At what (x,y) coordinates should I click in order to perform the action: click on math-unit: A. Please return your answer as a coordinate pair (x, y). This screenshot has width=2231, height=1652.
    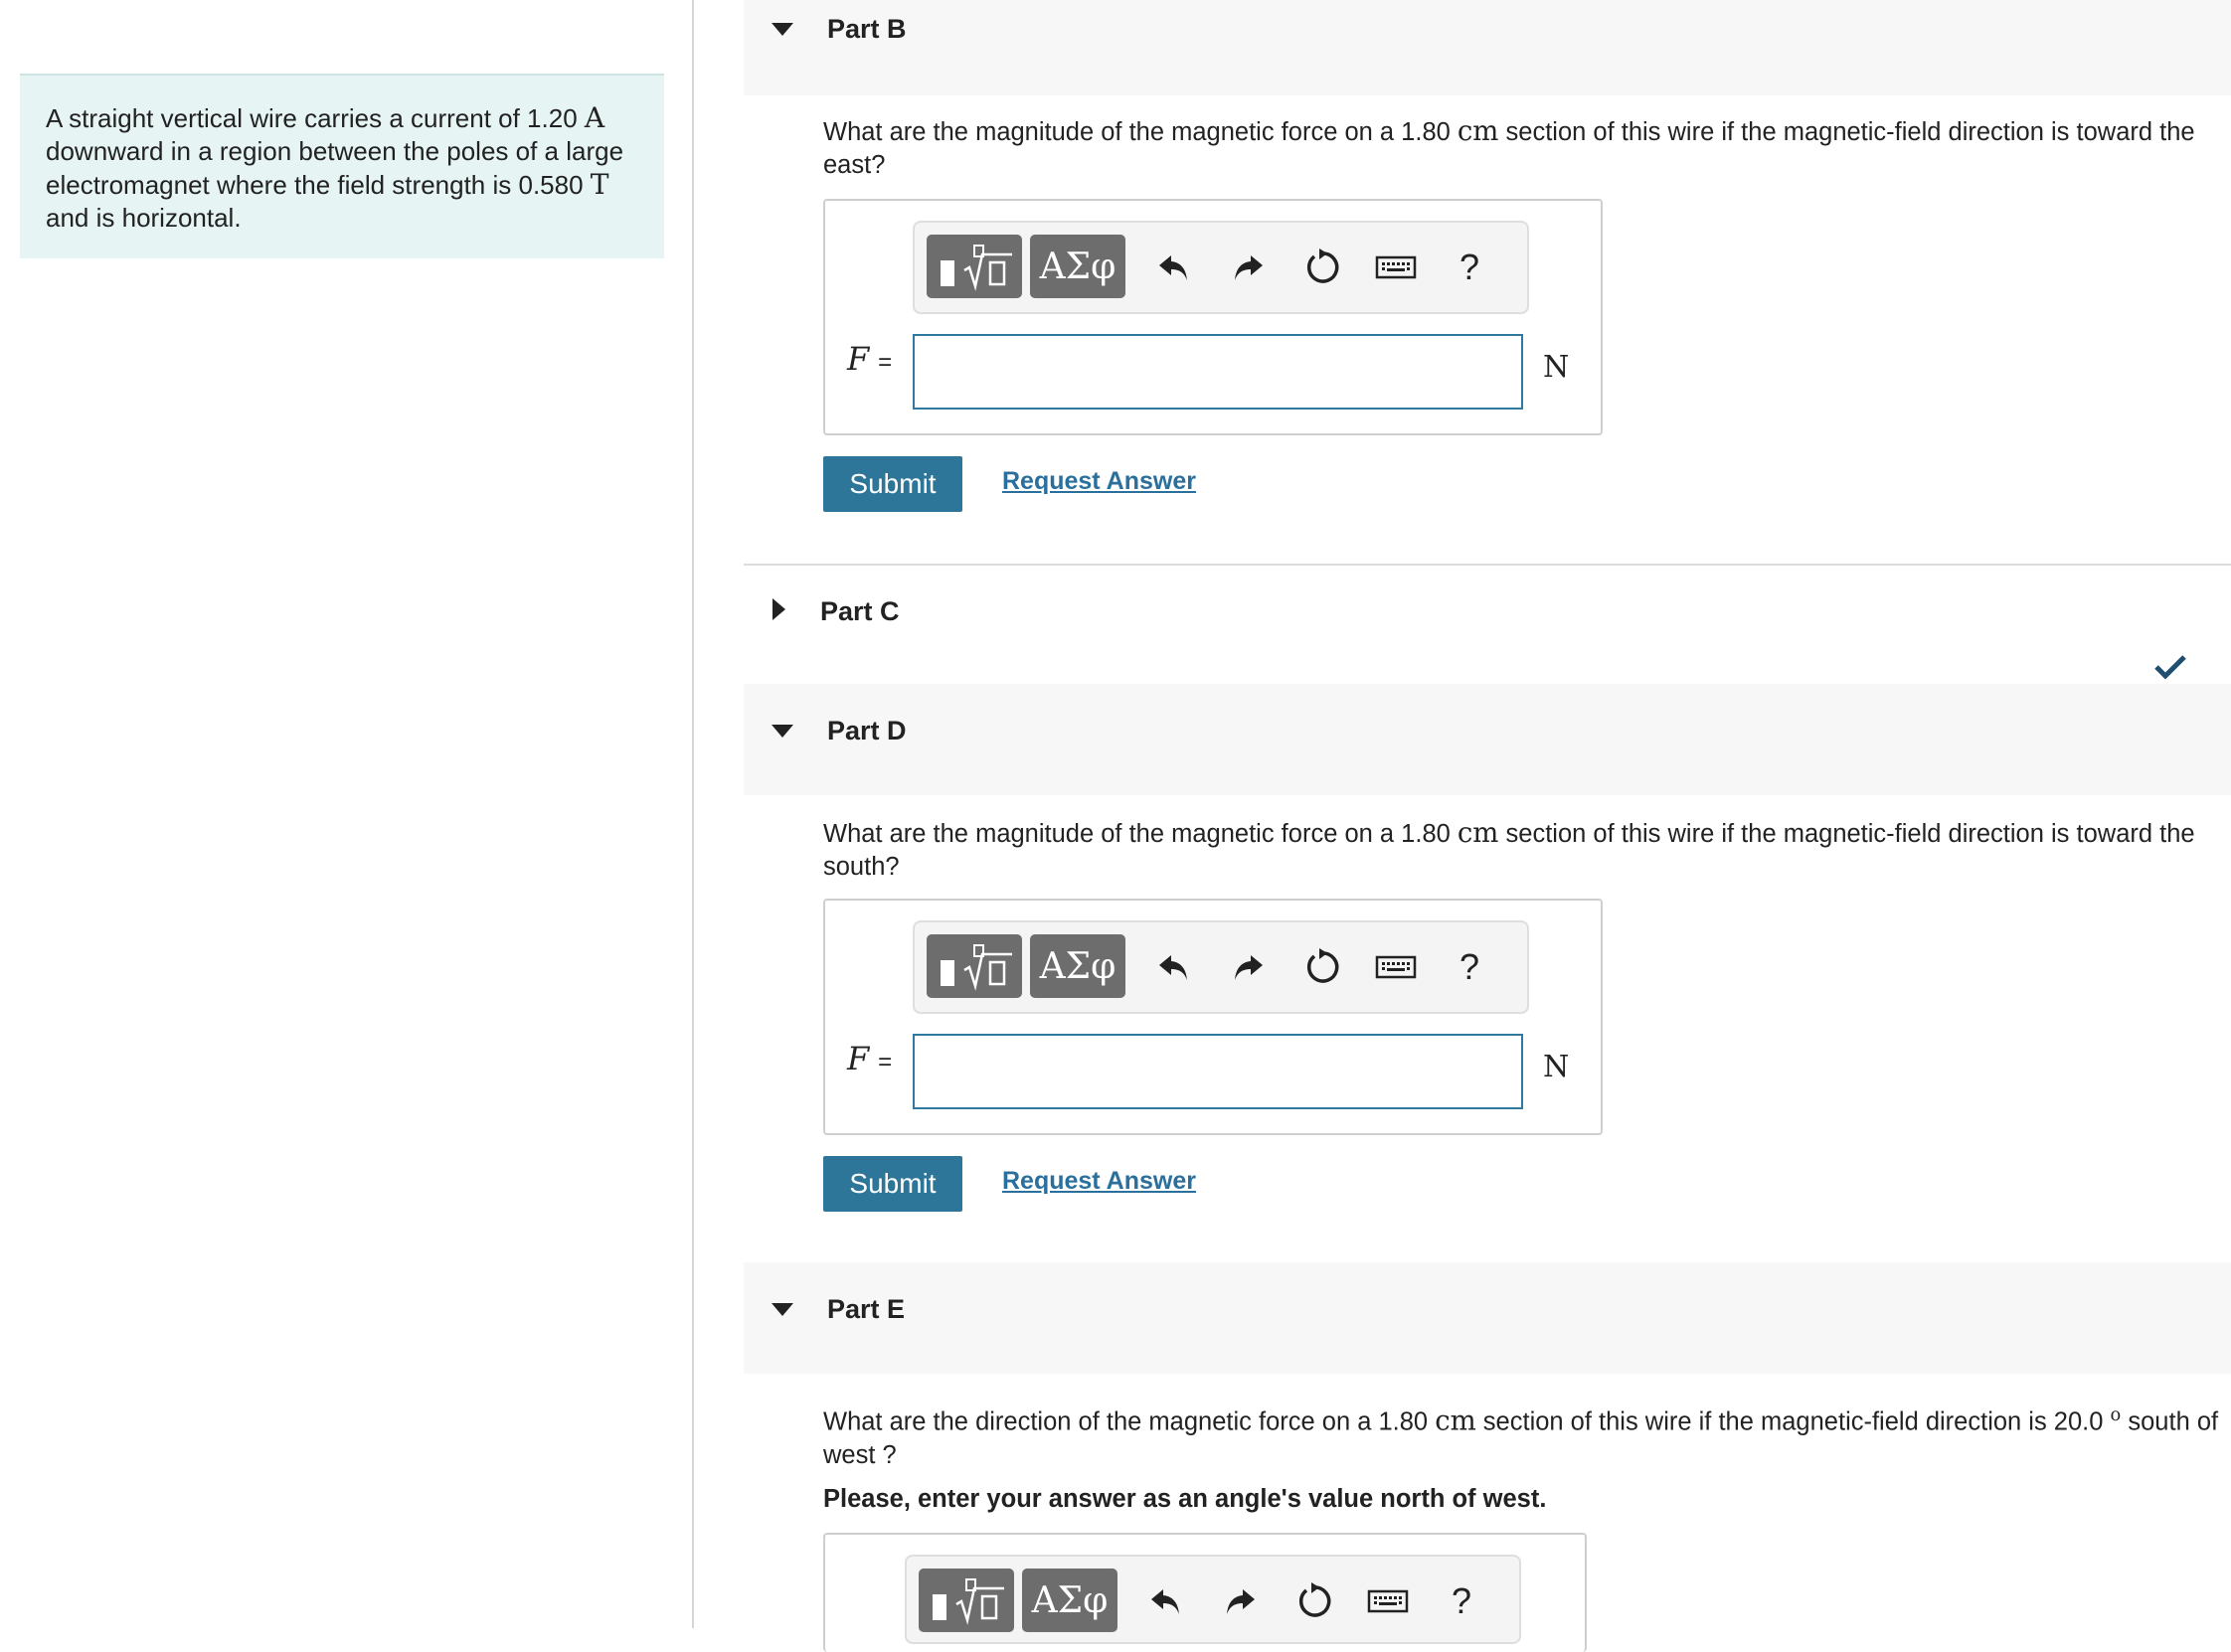
    Looking at the image, I should click on (594, 117).